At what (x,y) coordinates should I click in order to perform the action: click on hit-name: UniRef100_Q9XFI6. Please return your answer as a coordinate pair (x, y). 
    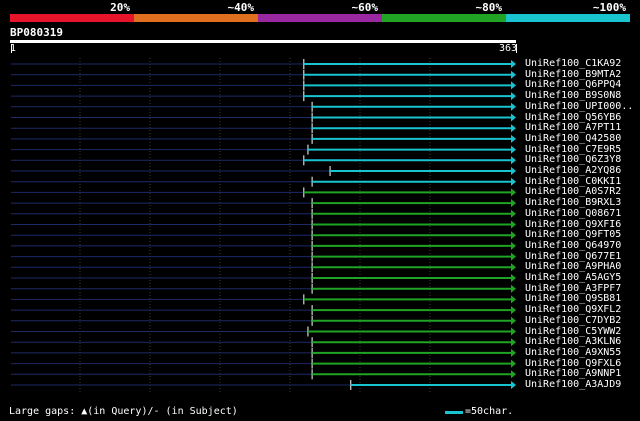
    Looking at the image, I should click on (573, 224).